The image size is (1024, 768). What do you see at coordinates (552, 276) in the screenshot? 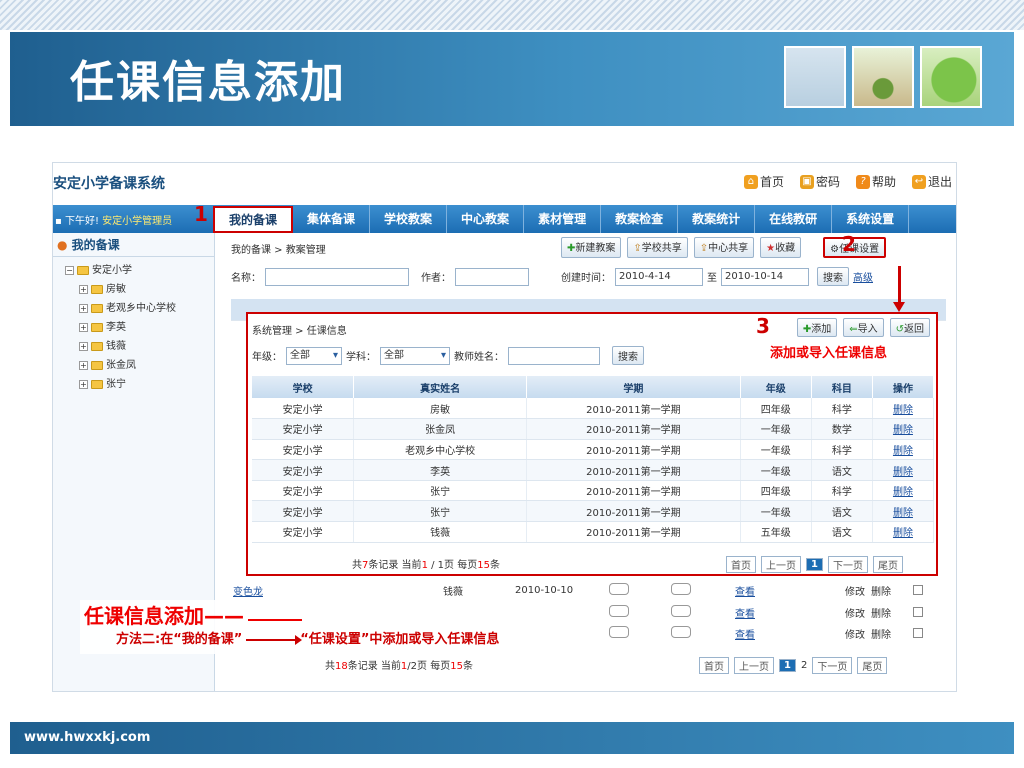
I see `plan-filter: 名称： 作者： 创建时间： 2010-4-14 至 2010-10-14 搜索 高级` at bounding box center [552, 276].